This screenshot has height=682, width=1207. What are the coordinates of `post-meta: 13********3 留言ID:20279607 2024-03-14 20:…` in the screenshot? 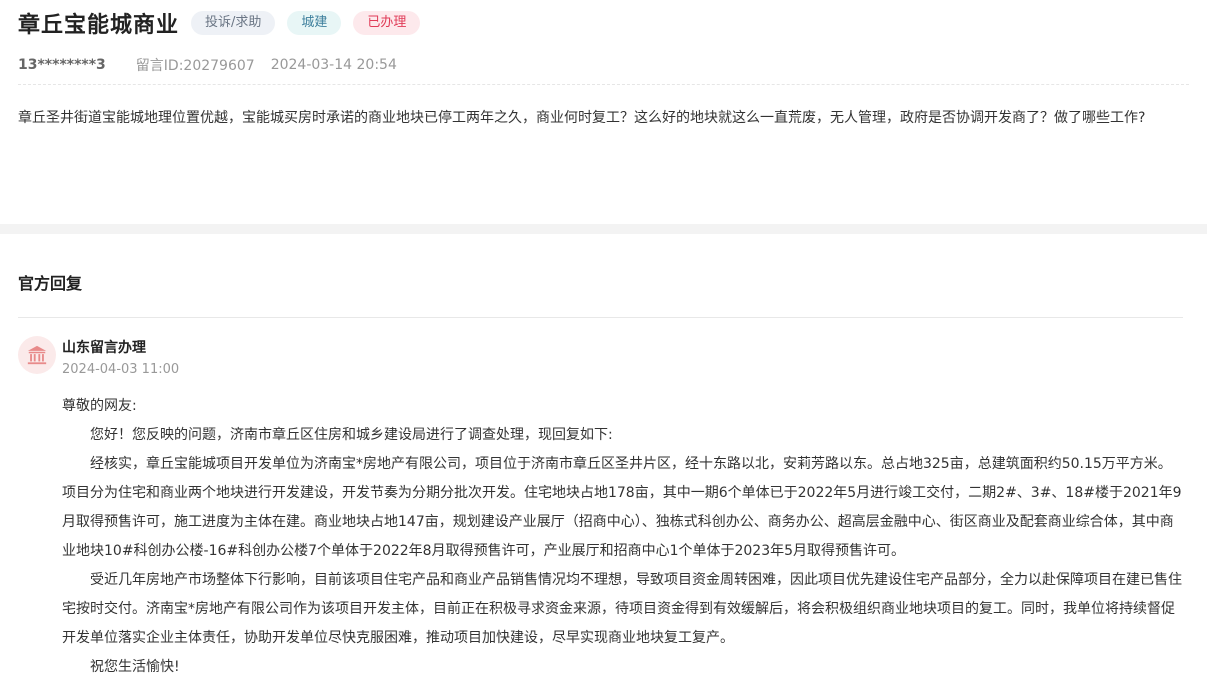 It's located at (603, 65).